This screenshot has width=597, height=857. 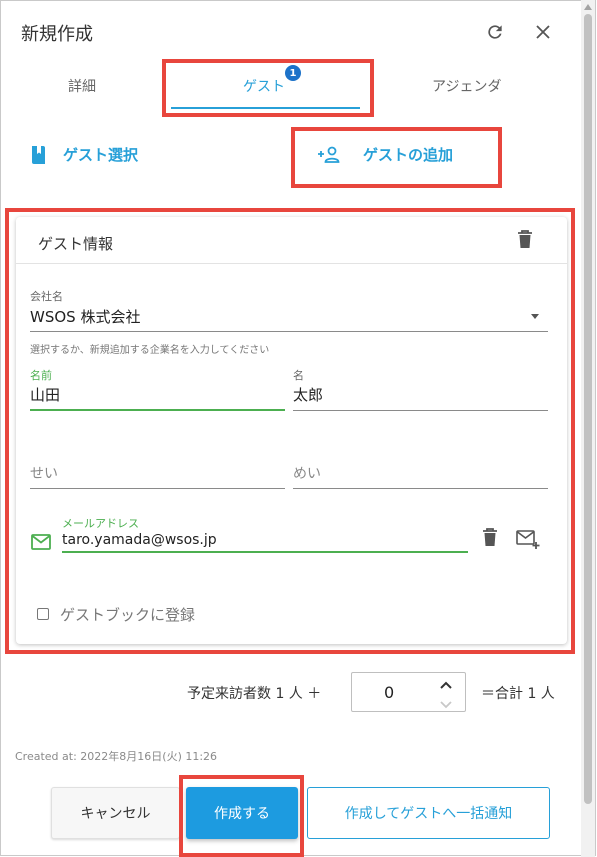 I want to click on company-label: 会社名, so click(x=46, y=296).